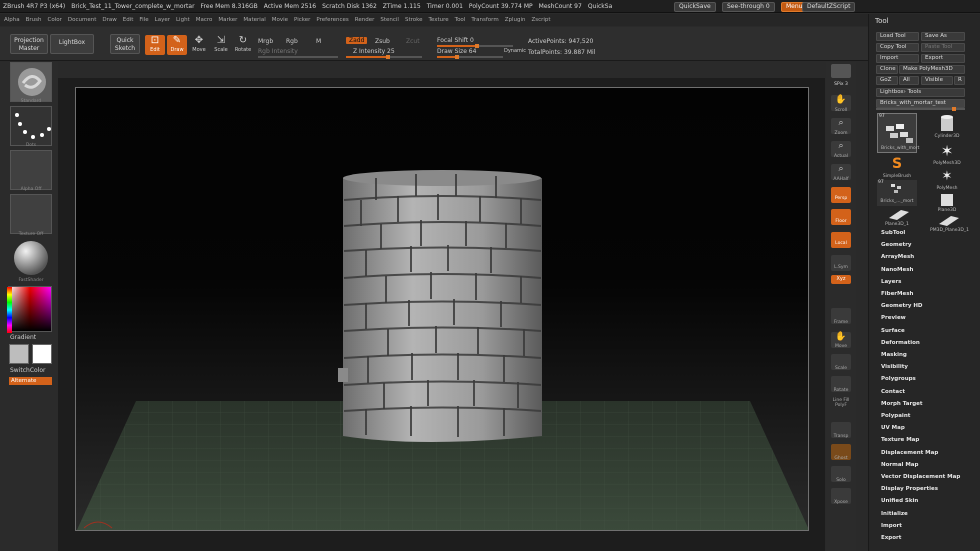 This screenshot has height=551, width=980. I want to click on subpalette-initialize: Initialize, so click(894, 514).